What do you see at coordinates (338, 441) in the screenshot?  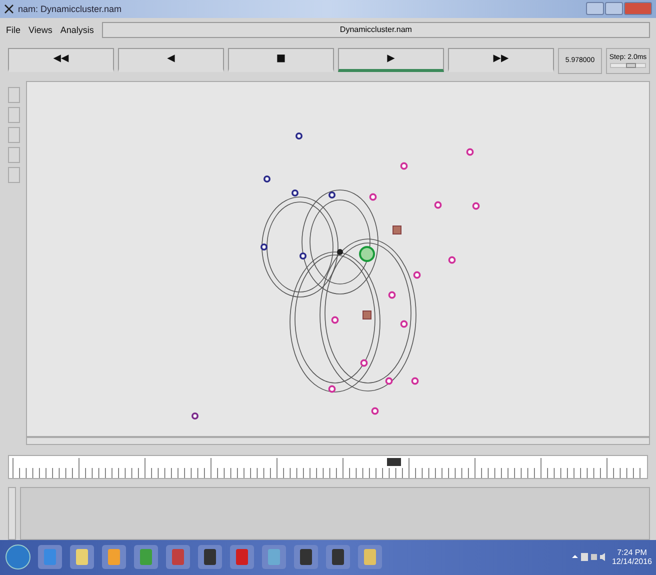 I see `horizontal-scrollbar` at bounding box center [338, 441].